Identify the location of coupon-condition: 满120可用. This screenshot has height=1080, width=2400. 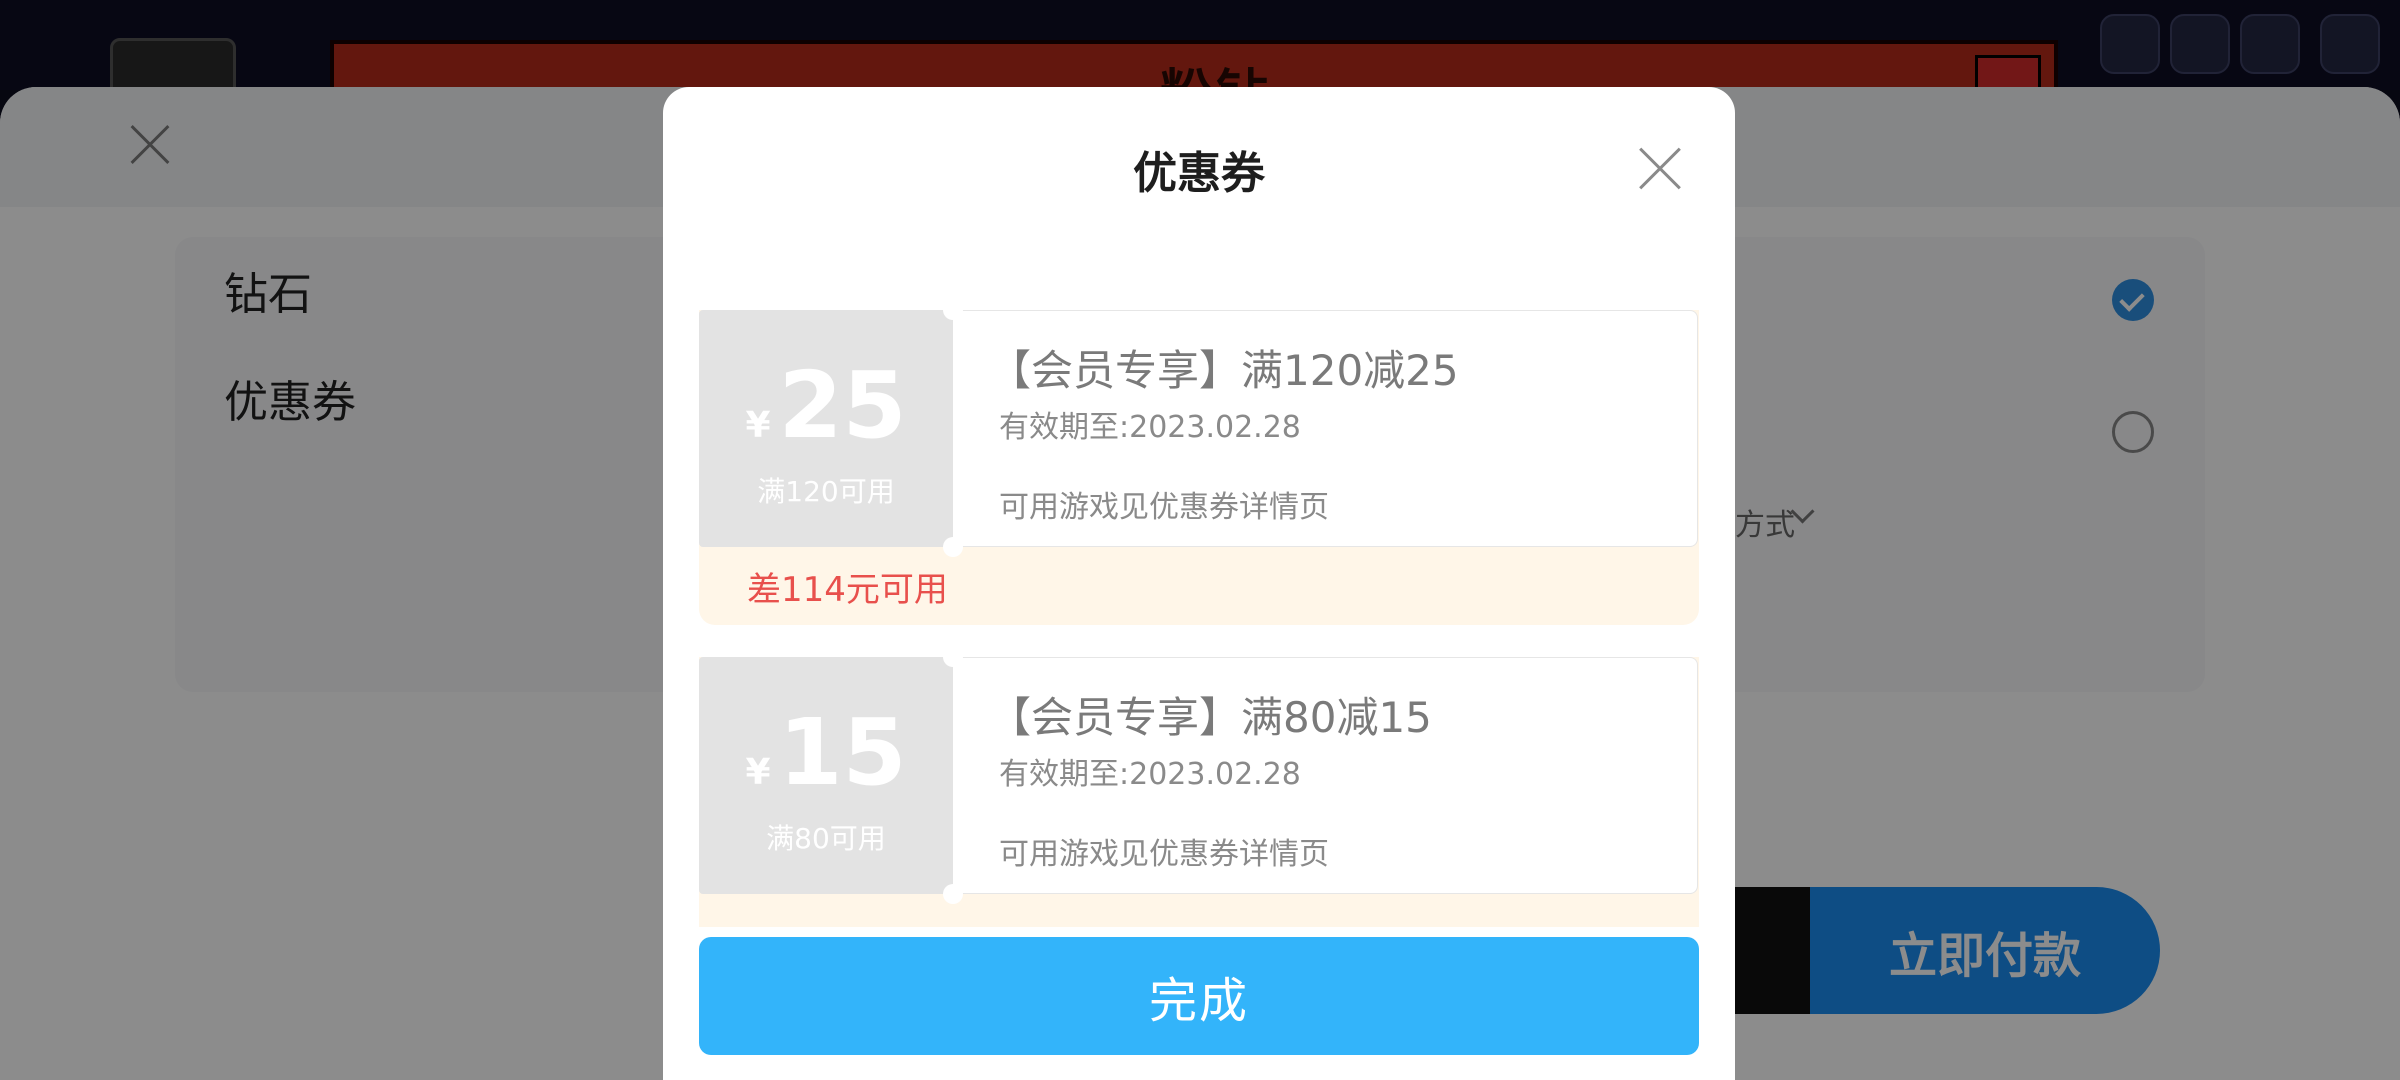
(826, 491).